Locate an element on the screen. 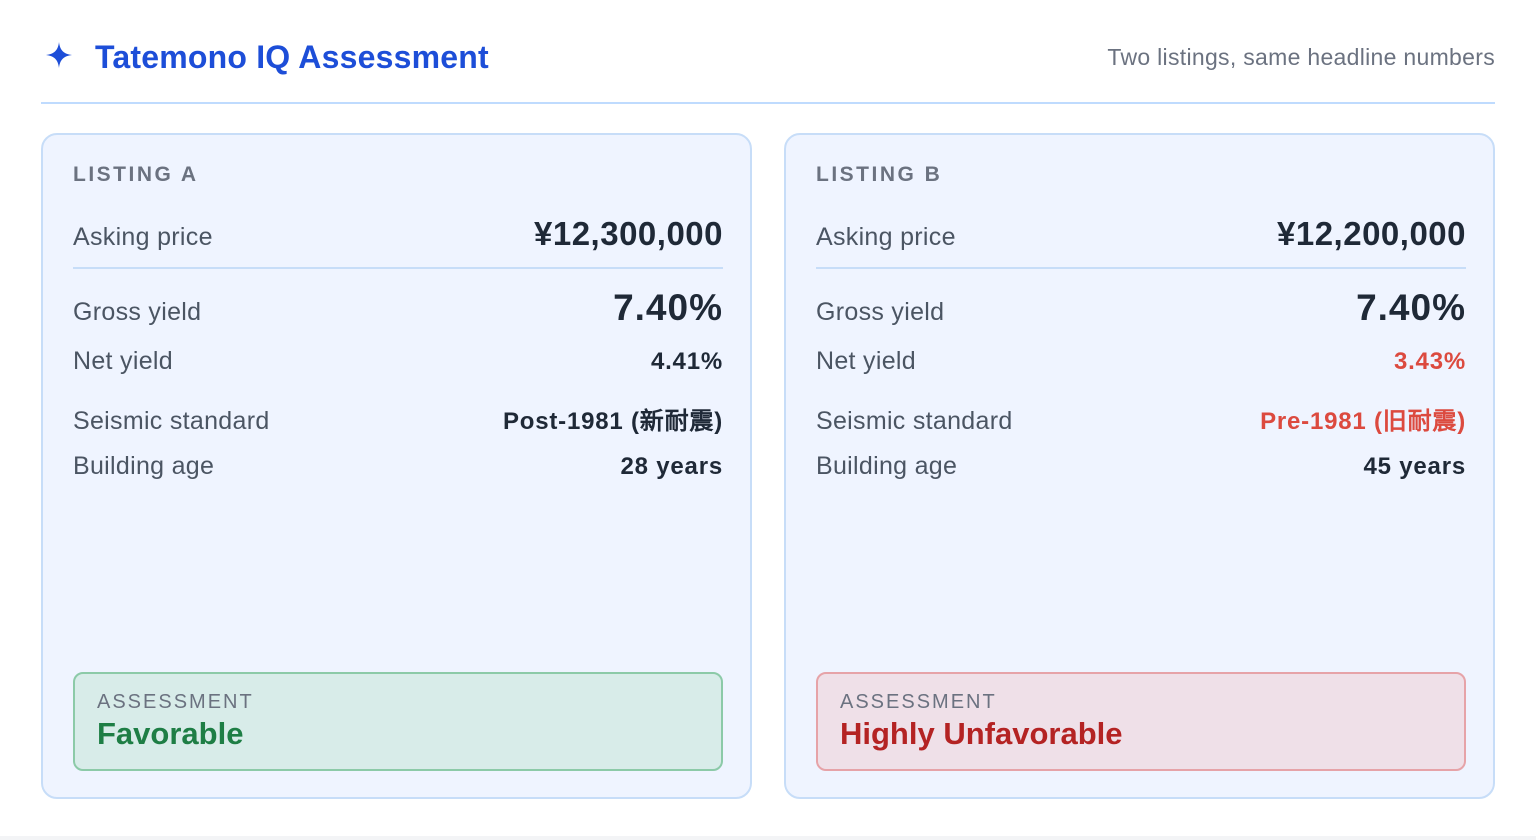  bottom-edge is located at coordinates (768, 838).